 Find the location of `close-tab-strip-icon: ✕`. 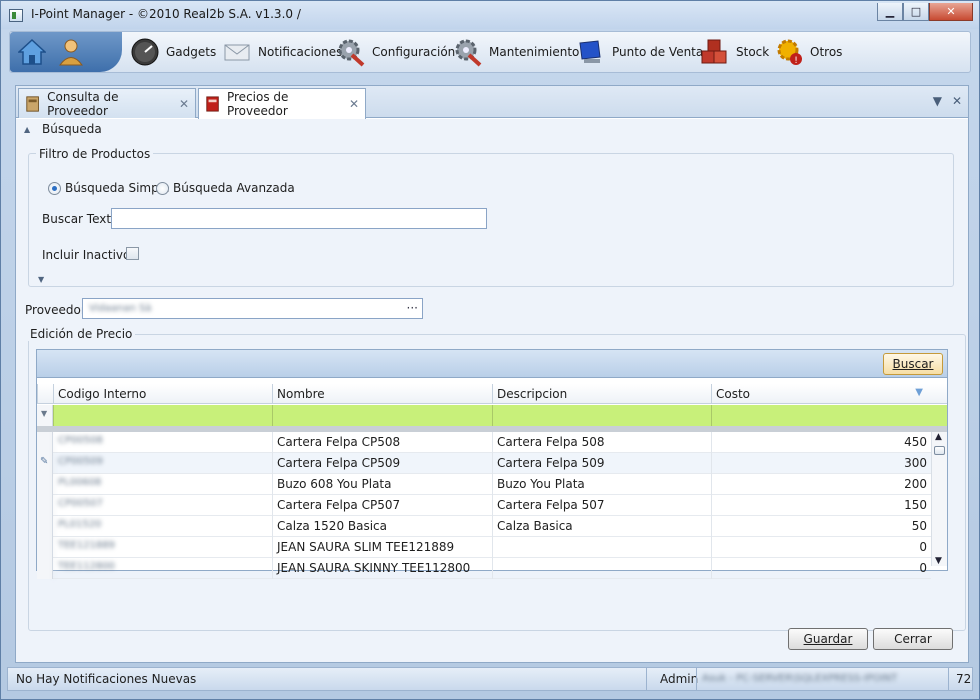

close-tab-strip-icon: ✕ is located at coordinates (957, 101).